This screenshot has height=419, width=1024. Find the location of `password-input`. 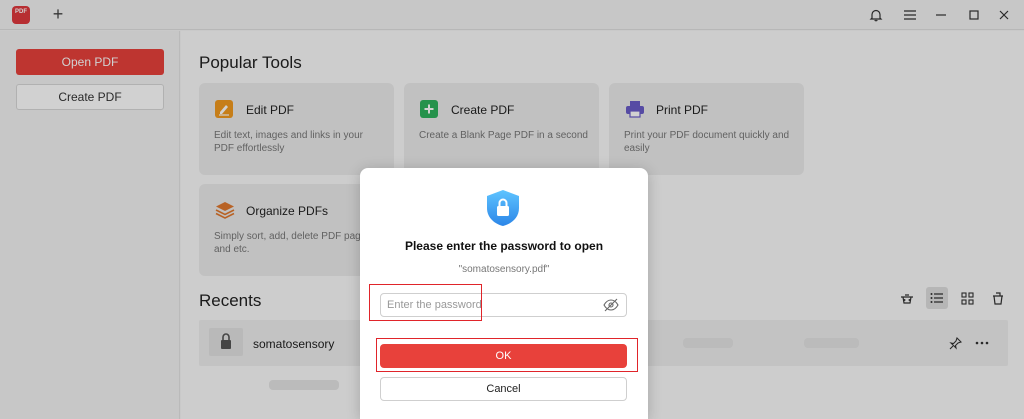

password-input is located at coordinates (503, 305).